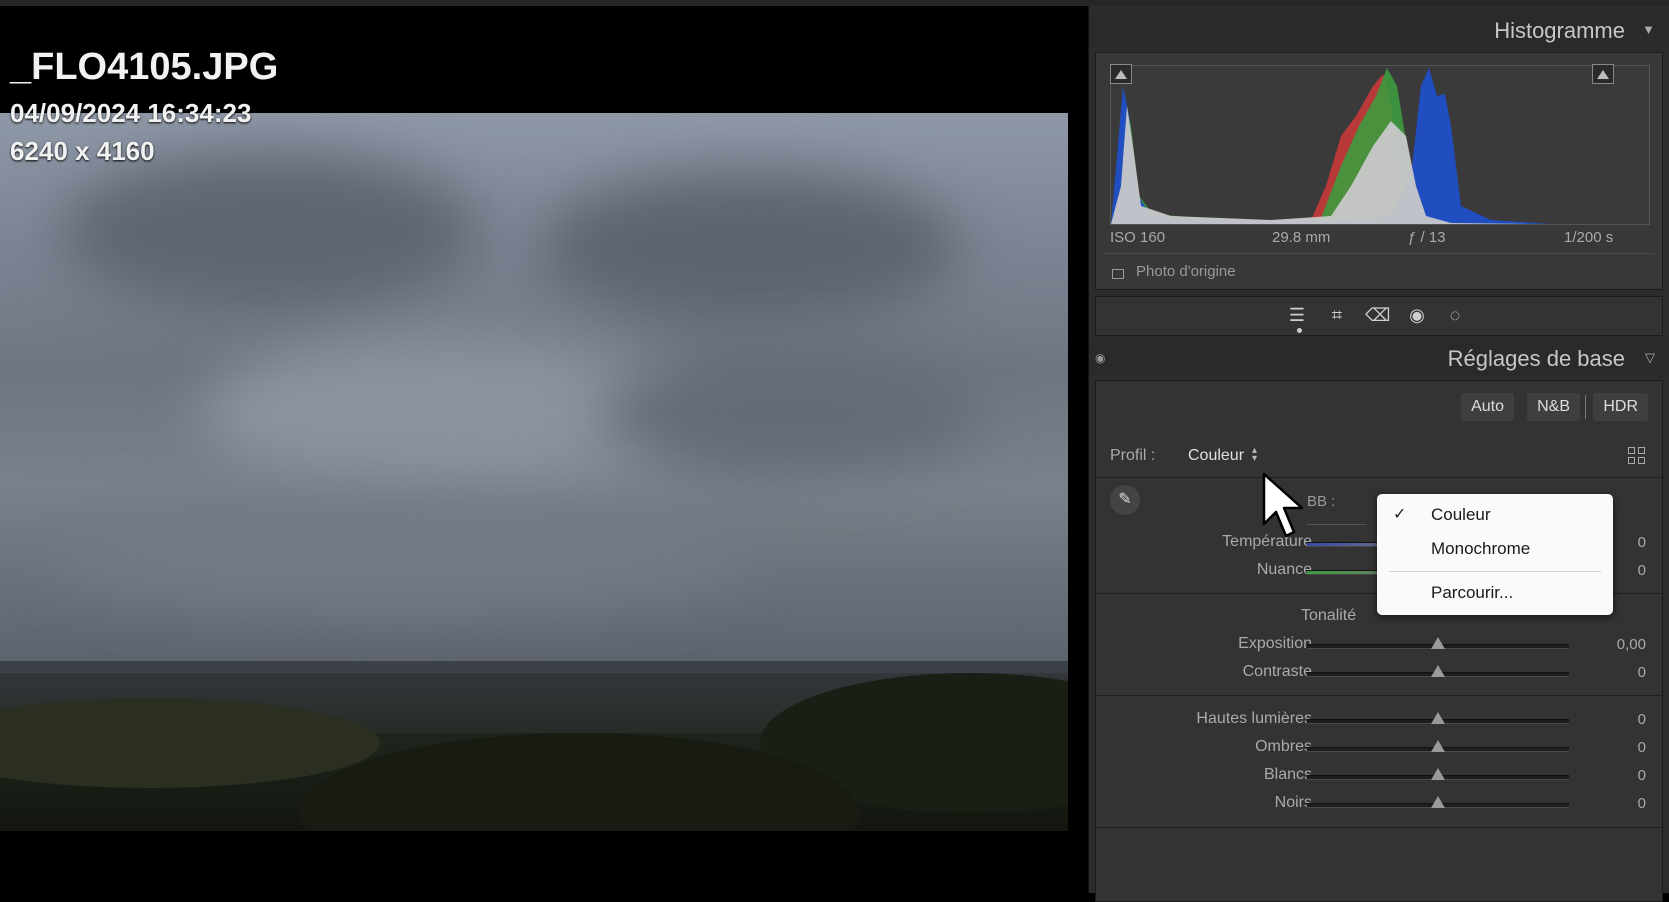 The image size is (1669, 902). I want to click on exposure-label: Exposition, so click(1275, 643).